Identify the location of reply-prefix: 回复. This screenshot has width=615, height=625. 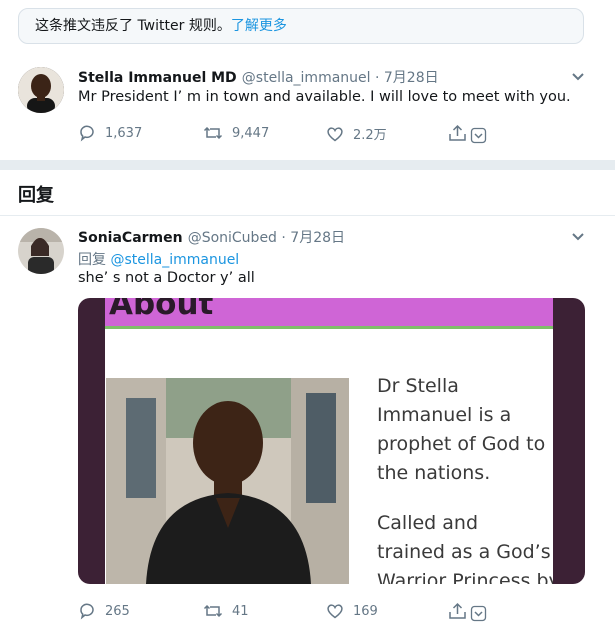
(92, 260).